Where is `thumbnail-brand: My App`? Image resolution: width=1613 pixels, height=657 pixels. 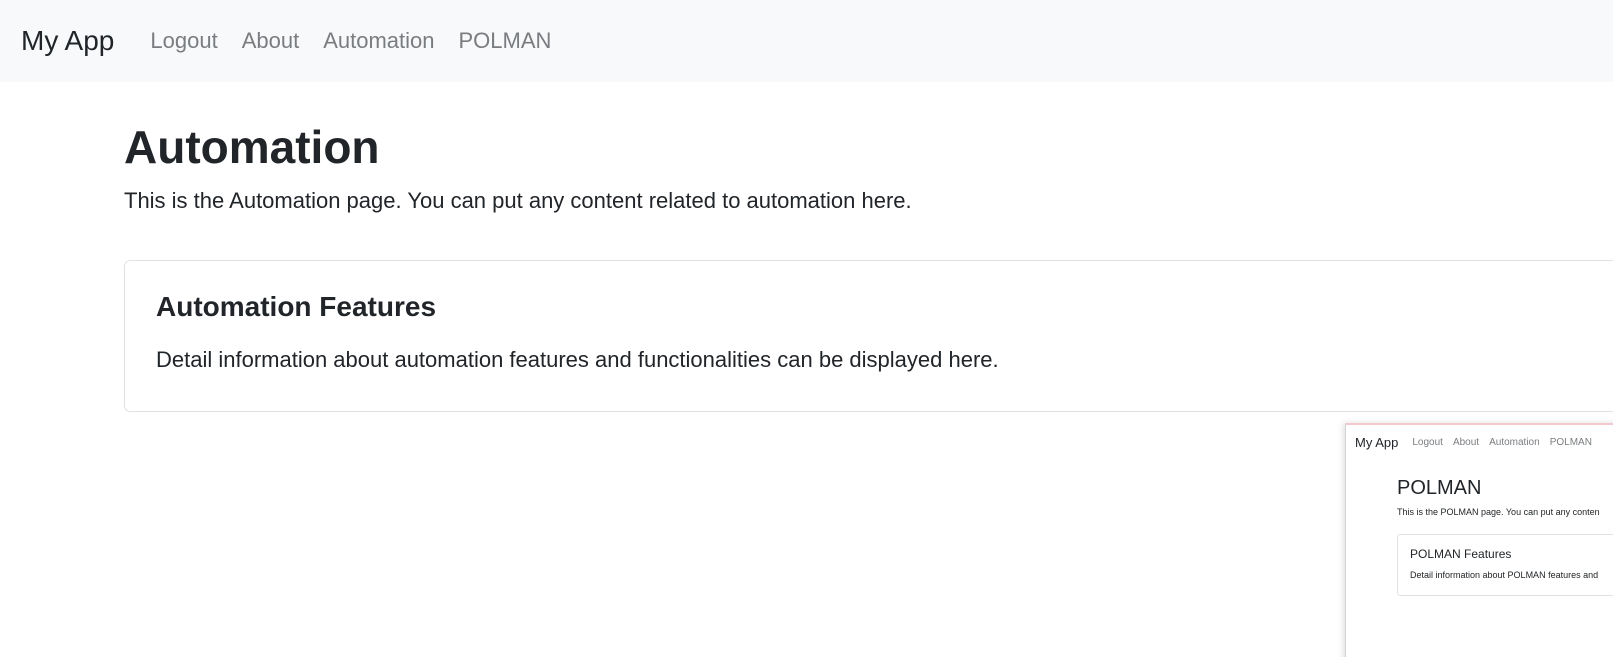
thumbnail-brand: My App is located at coordinates (1377, 442).